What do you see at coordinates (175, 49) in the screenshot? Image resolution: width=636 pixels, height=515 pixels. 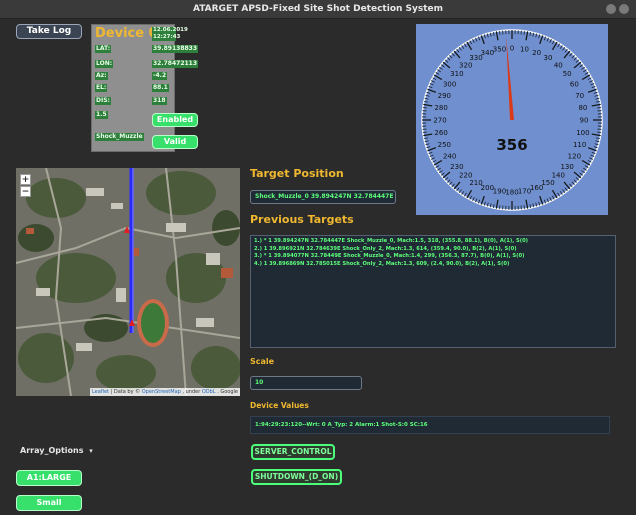 I see `device-field-value: 39.89138833` at bounding box center [175, 49].